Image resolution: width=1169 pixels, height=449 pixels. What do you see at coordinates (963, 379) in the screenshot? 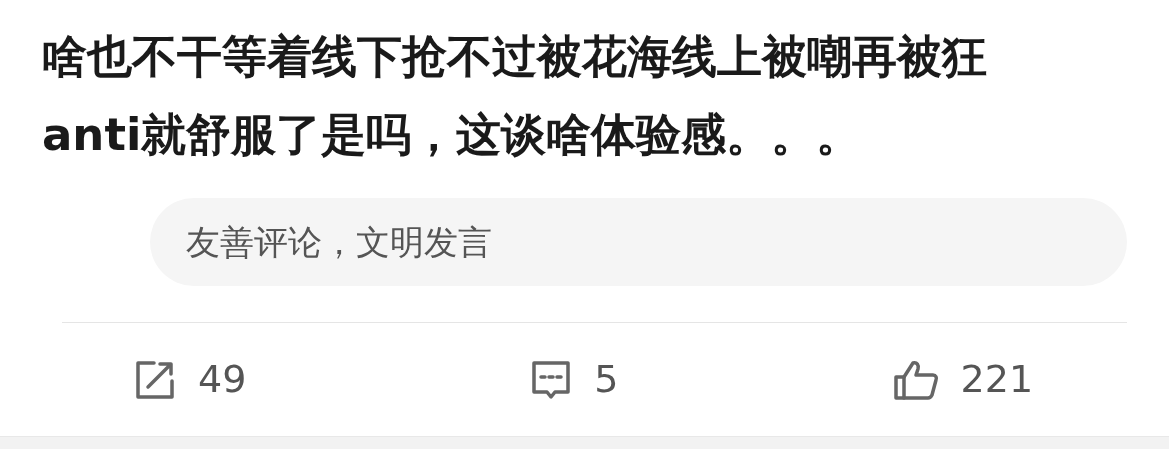
I see `like-button: 221` at bounding box center [963, 379].